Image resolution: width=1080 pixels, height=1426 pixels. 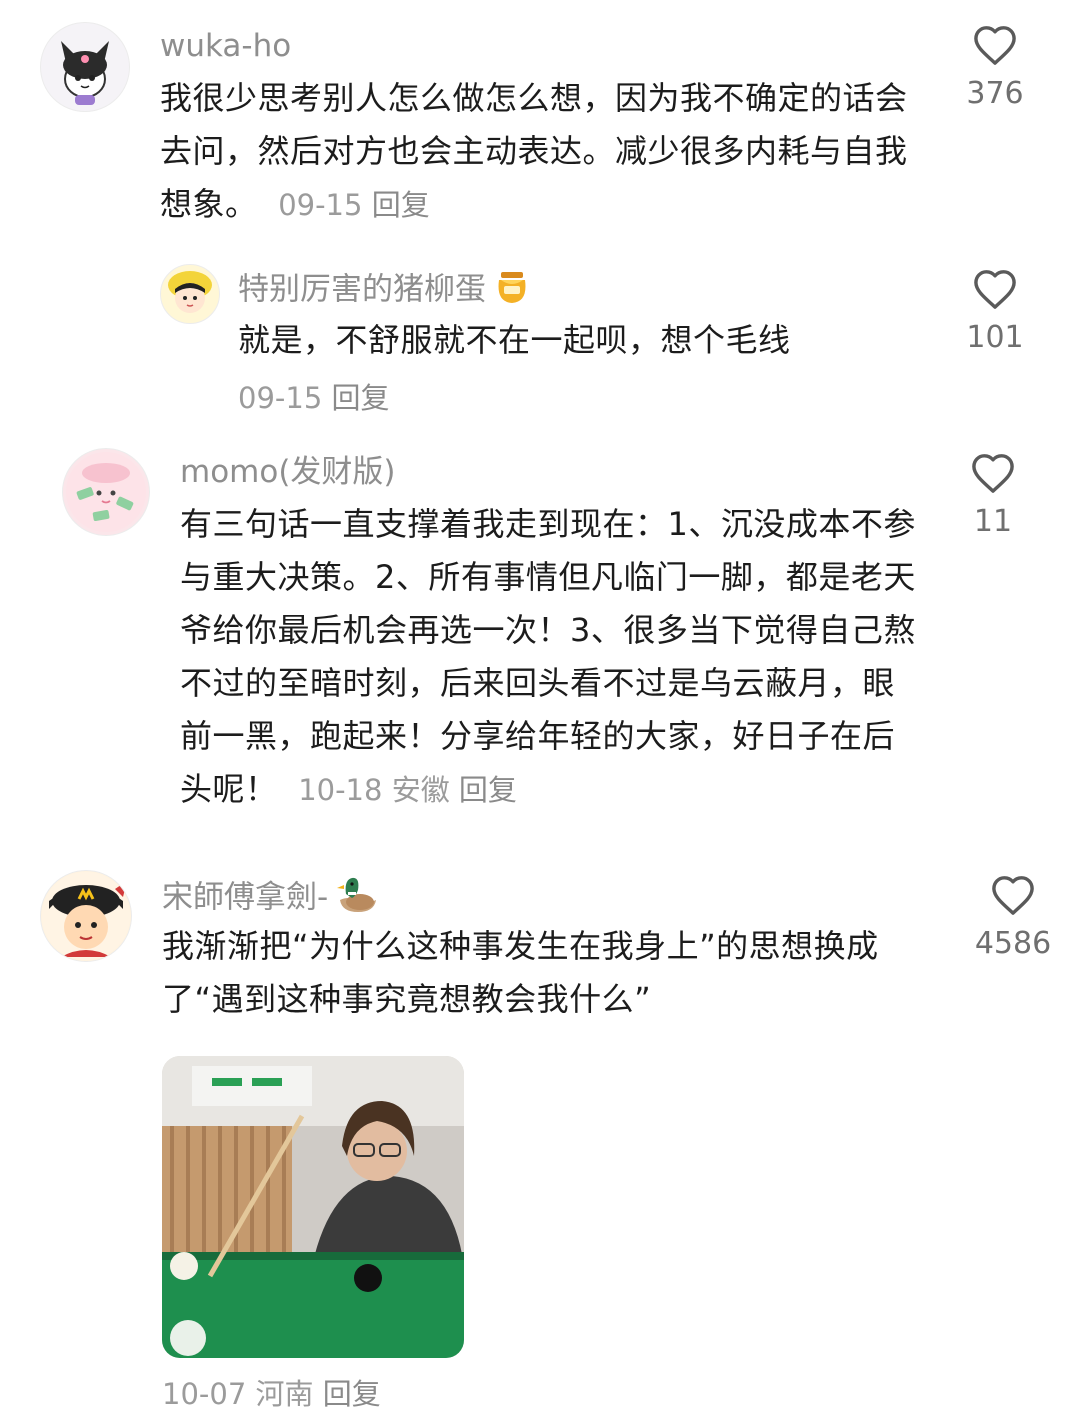 What do you see at coordinates (85, 73) in the screenshot?
I see `kuromi-avatar-image` at bounding box center [85, 73].